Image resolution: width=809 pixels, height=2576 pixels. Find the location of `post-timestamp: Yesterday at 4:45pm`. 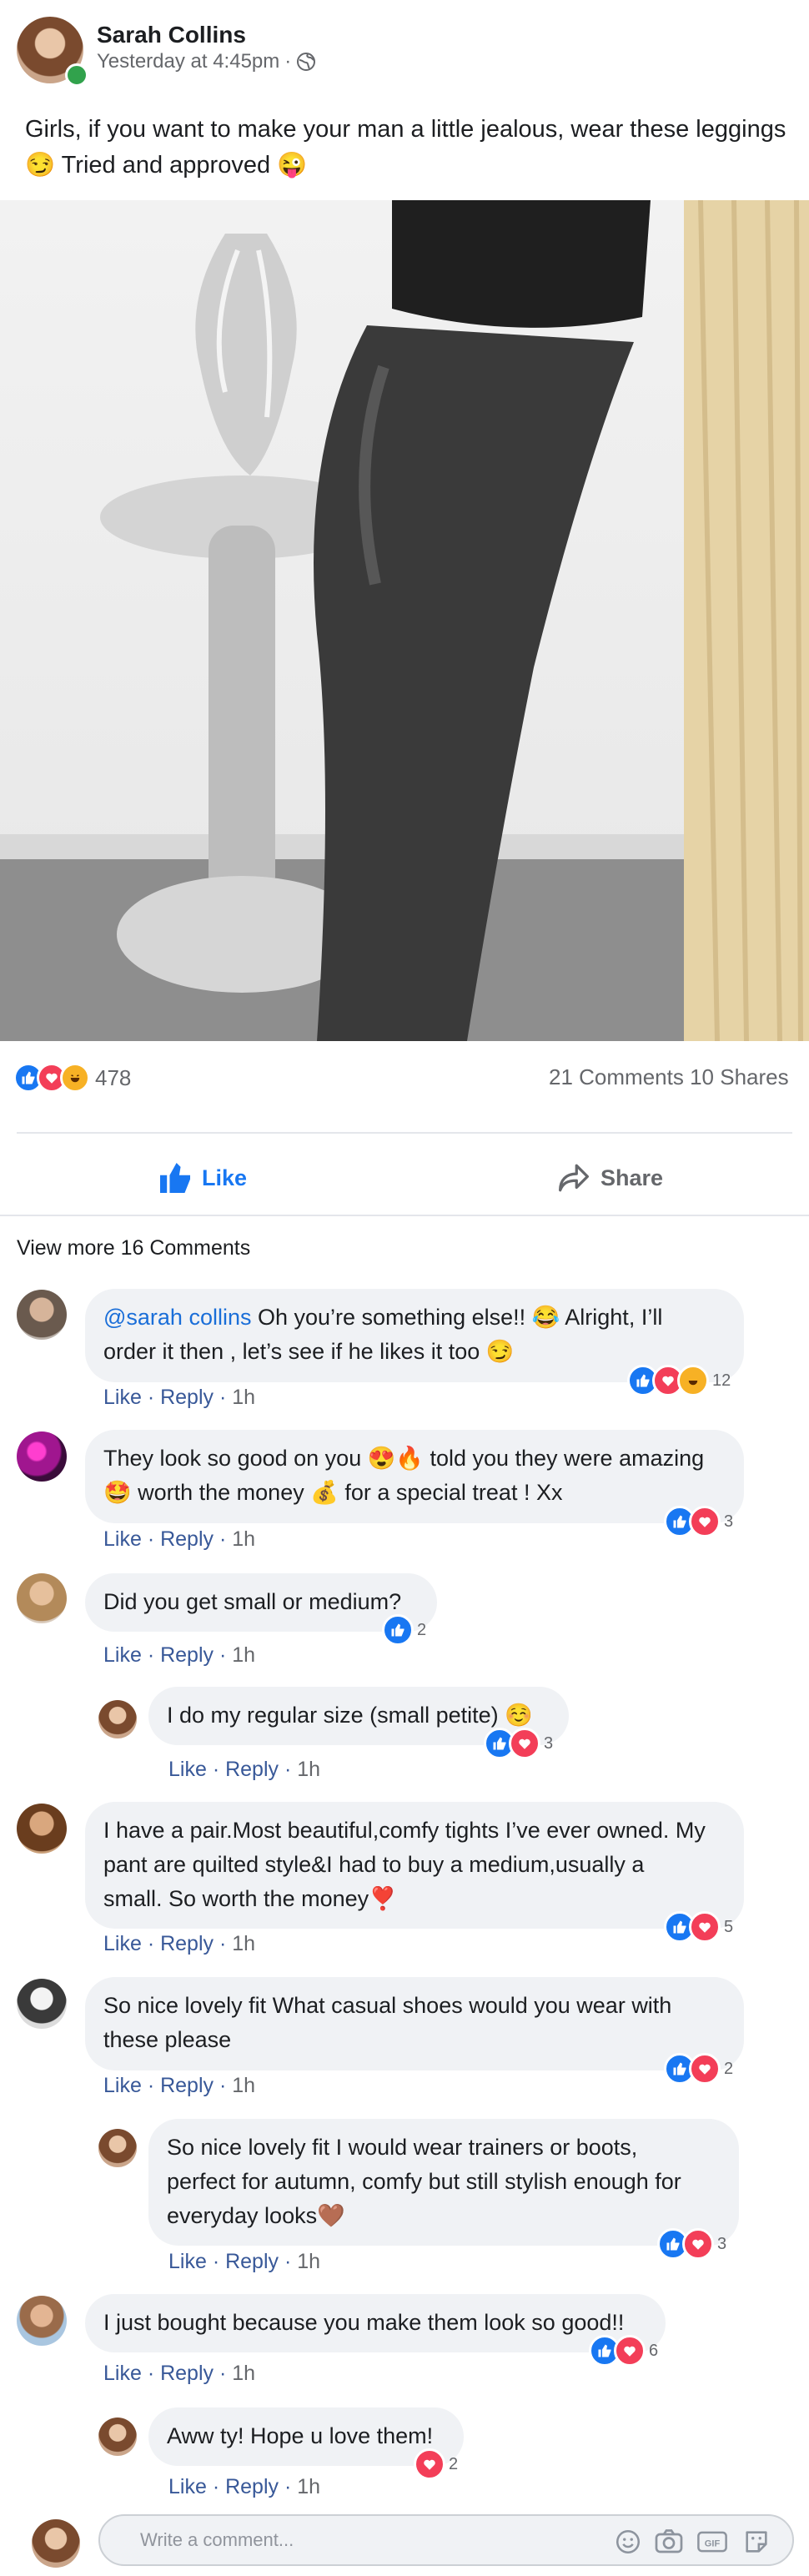

post-timestamp: Yesterday at 4:45pm is located at coordinates (188, 61).